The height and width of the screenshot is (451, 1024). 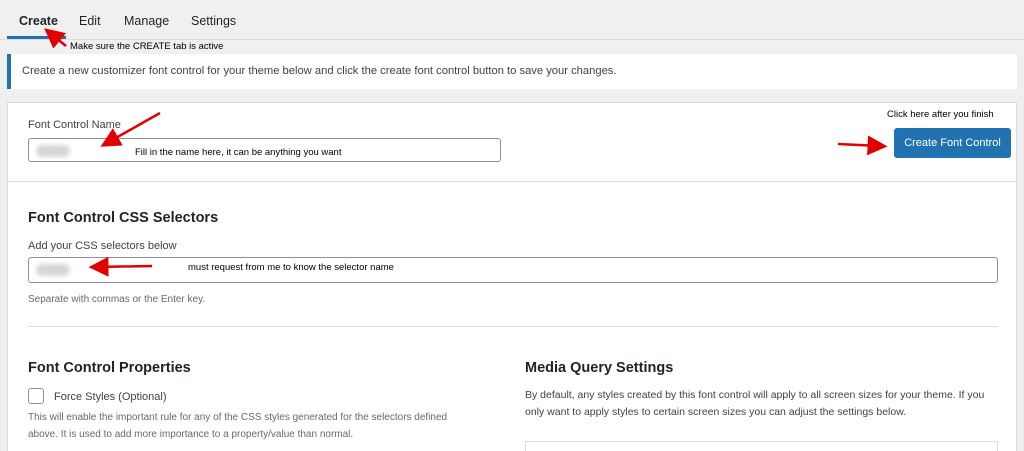 What do you see at coordinates (53, 151) in the screenshot?
I see `blurred-name-value` at bounding box center [53, 151].